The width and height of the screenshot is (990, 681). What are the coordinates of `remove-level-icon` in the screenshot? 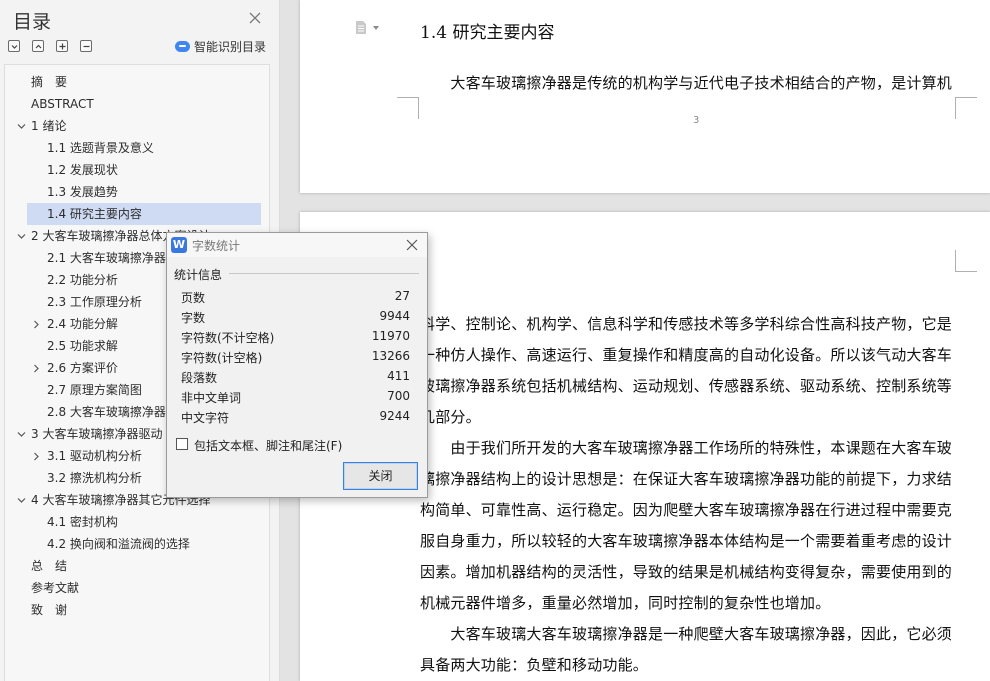 It's located at (86, 46).